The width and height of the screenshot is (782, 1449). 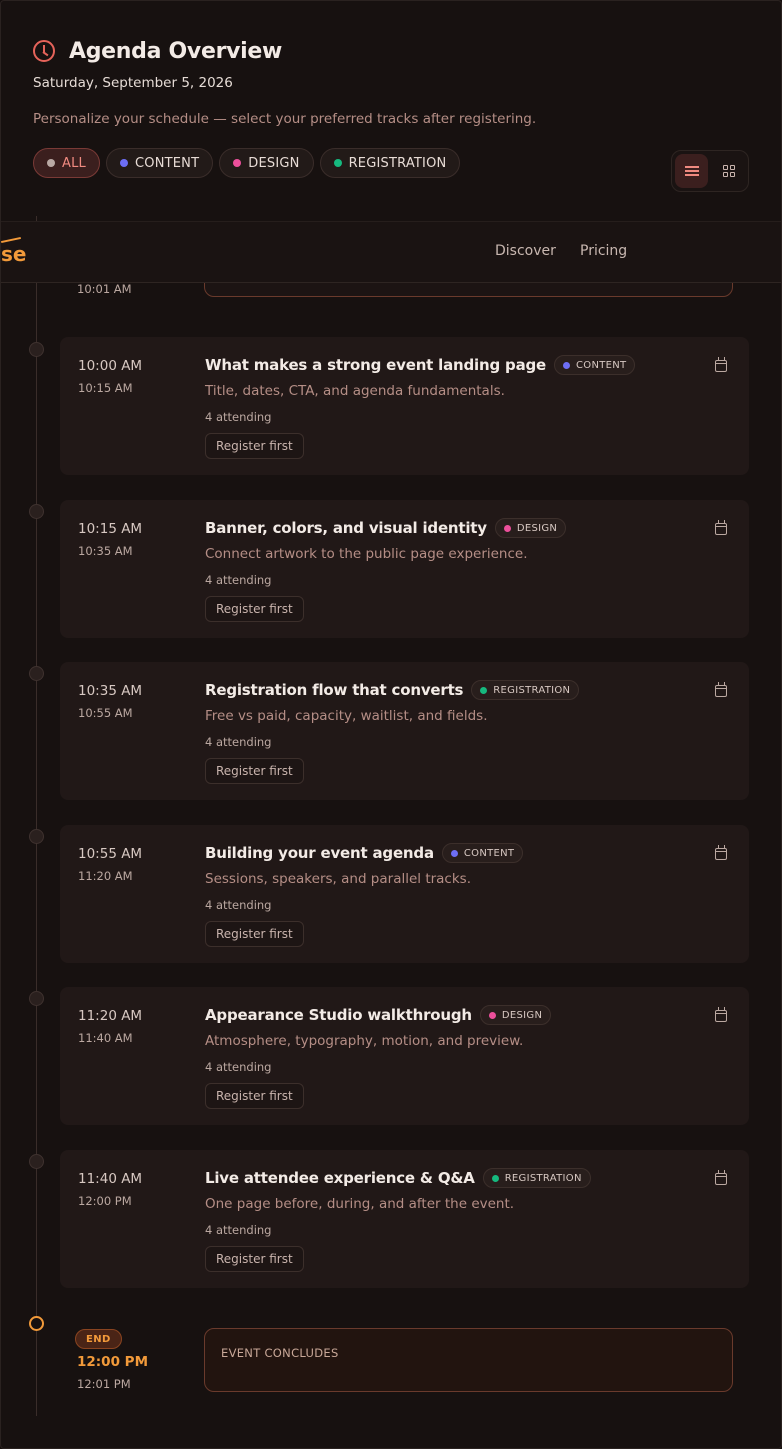 I want to click on session-end-time: 10:35 AM, so click(x=105, y=551).